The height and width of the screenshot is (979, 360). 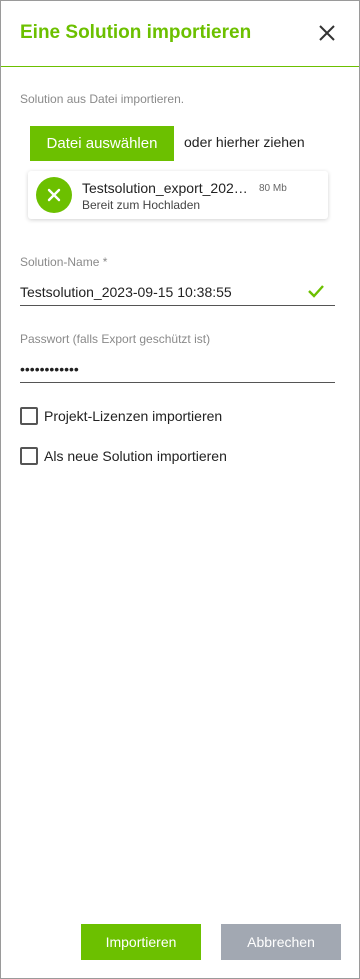 I want to click on cancel-button: Abbrechen, so click(x=281, y=942).